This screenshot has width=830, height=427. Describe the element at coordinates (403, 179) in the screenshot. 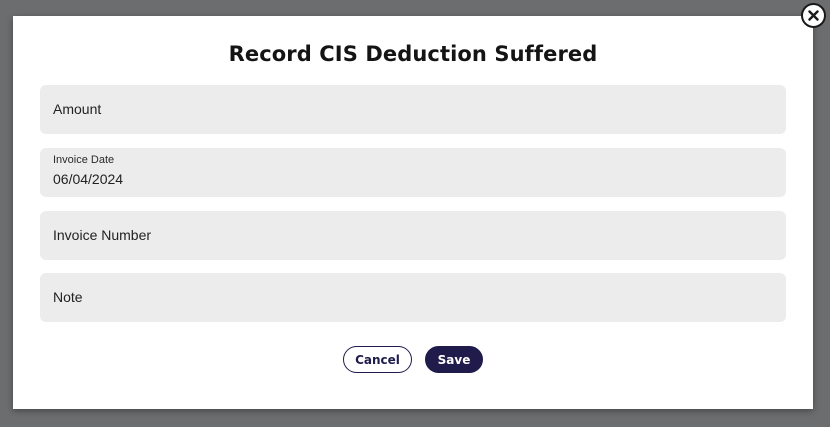

I see `invoice-date-value: 06/04/2024` at that location.